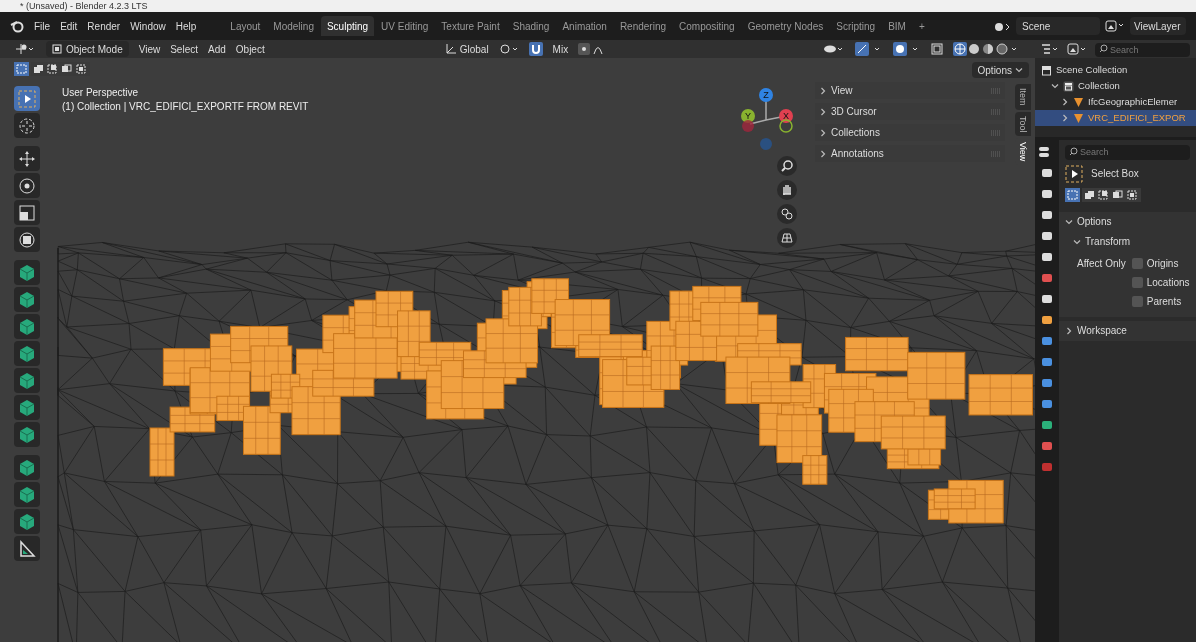  Describe the element at coordinates (584, 26) in the screenshot. I see `workspace-tab: Animation` at that location.